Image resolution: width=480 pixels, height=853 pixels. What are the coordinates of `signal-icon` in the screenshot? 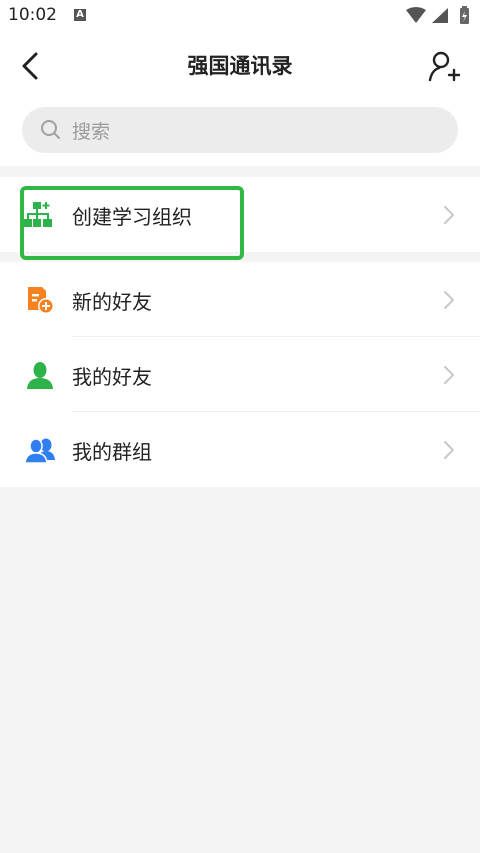 It's located at (440, 15).